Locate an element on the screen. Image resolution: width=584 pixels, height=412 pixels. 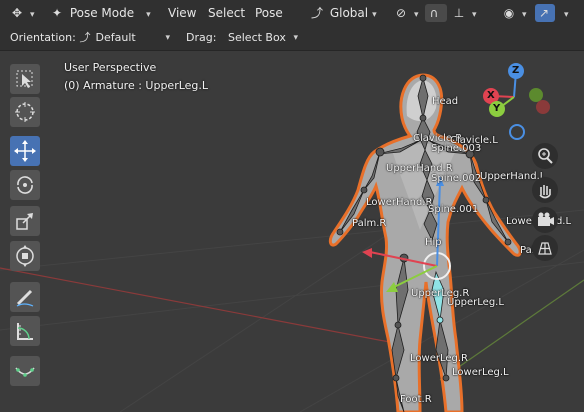
editor-type-icon: ✥ is located at coordinates (17, 13).